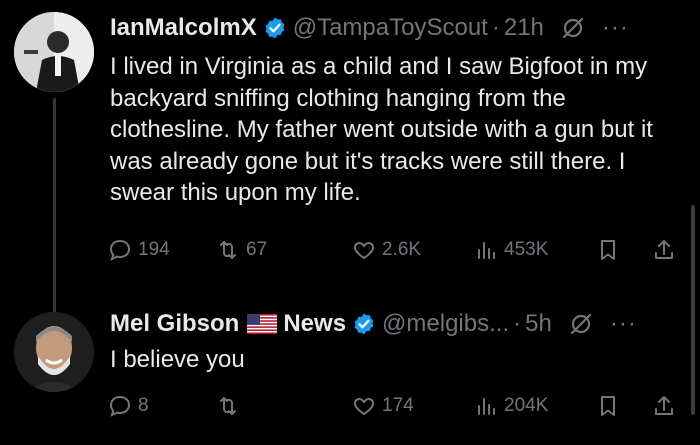  I want to click on like-count: 174, so click(398, 405).